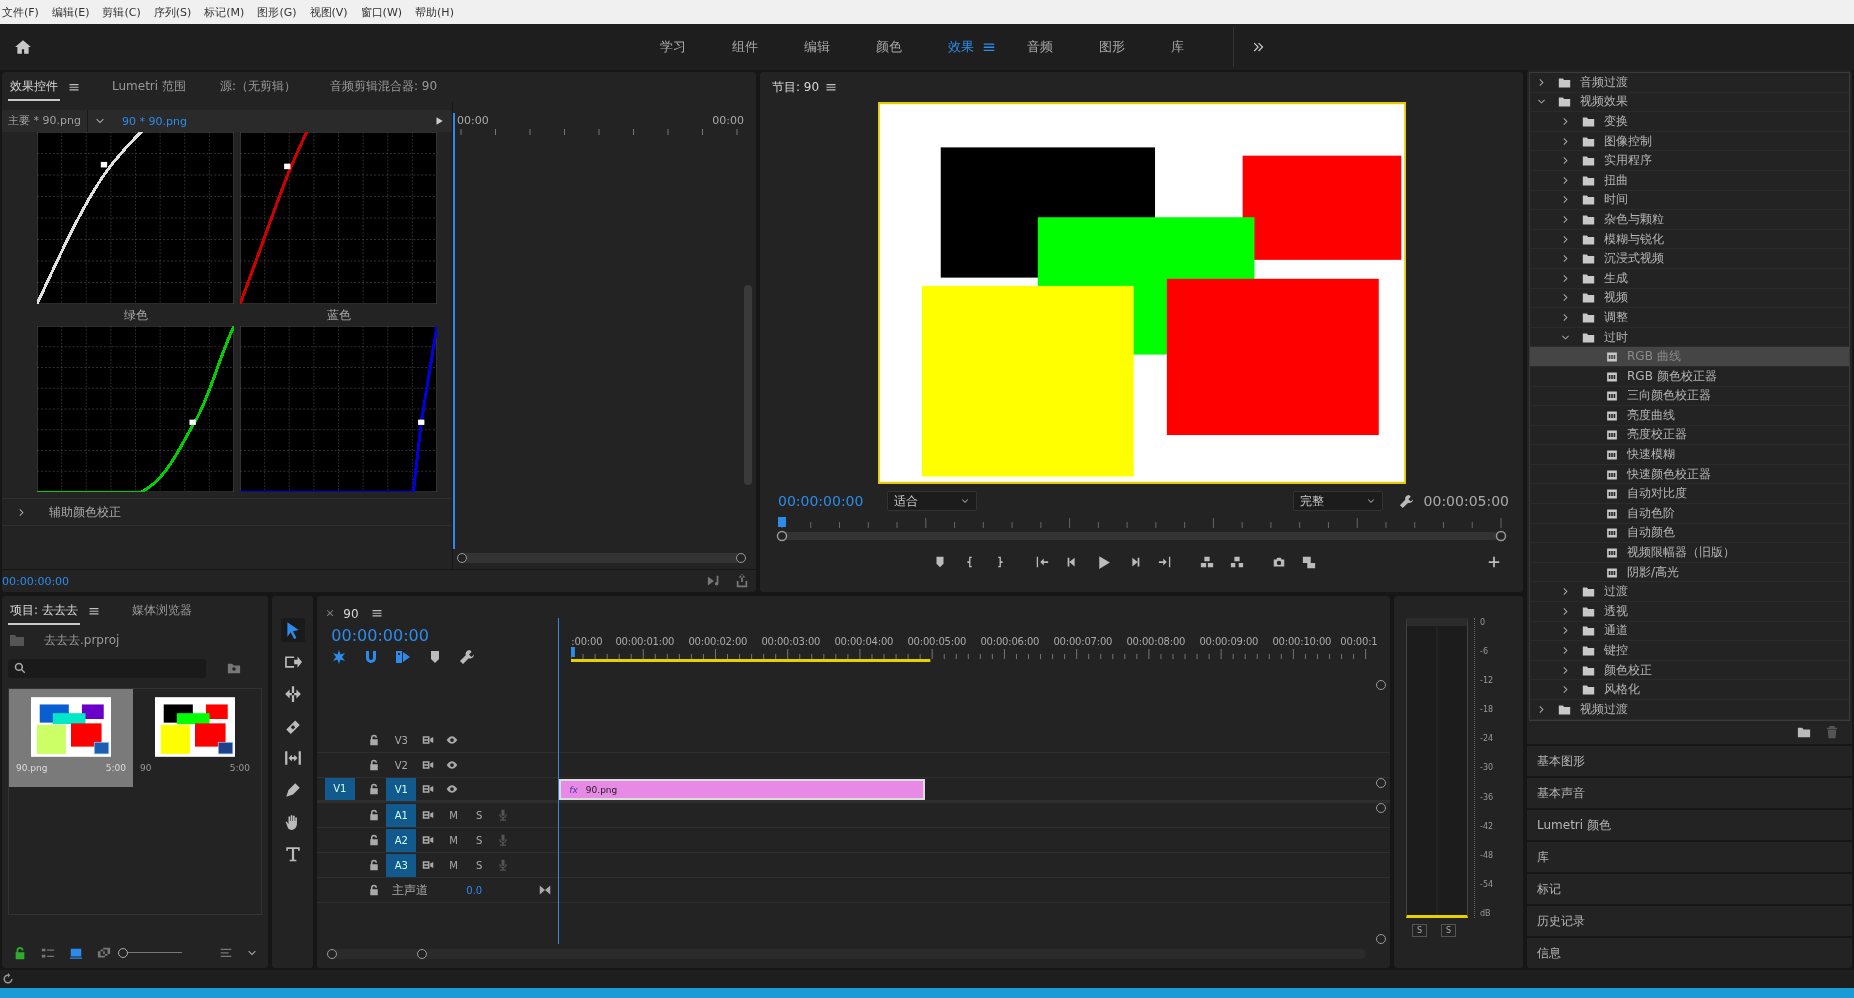 The width and height of the screenshot is (1854, 998). What do you see at coordinates (150, 953) in the screenshot?
I see `zoom-slider` at bounding box center [150, 953].